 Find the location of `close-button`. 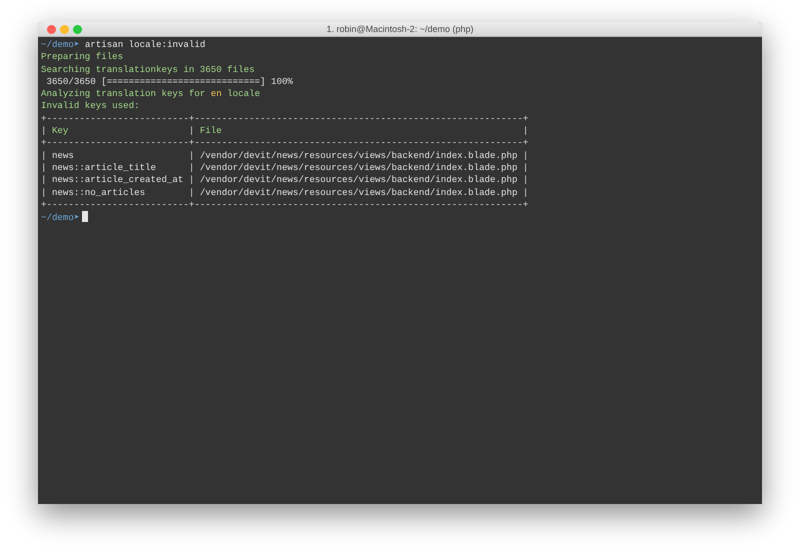

close-button is located at coordinates (51, 29).